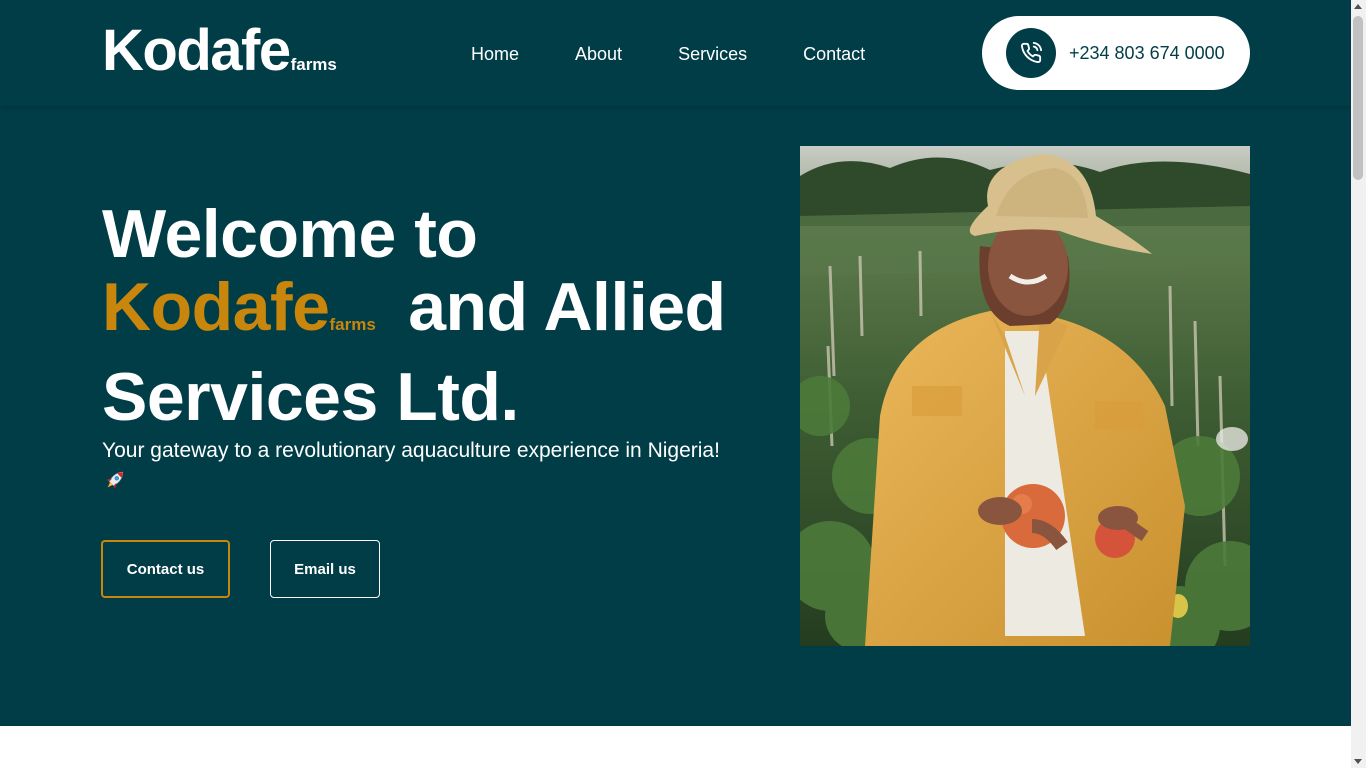  Describe the element at coordinates (1358, 761) in the screenshot. I see `scroll-down-arrow-icon` at that location.